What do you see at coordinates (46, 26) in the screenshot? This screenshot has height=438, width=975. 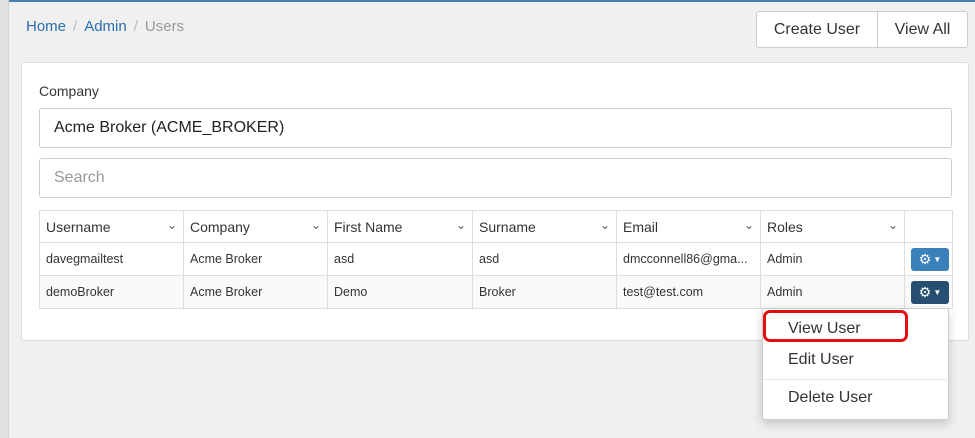 I see `breadcrumb-home-link: Home` at bounding box center [46, 26].